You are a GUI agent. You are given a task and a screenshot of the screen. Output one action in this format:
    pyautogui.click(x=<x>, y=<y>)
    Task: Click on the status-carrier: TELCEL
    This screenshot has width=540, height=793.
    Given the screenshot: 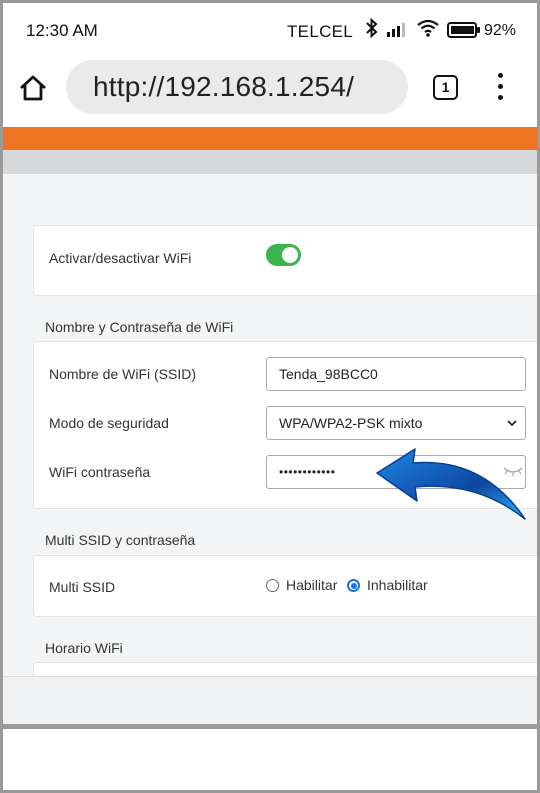 What is the action you would take?
    pyautogui.click(x=320, y=31)
    